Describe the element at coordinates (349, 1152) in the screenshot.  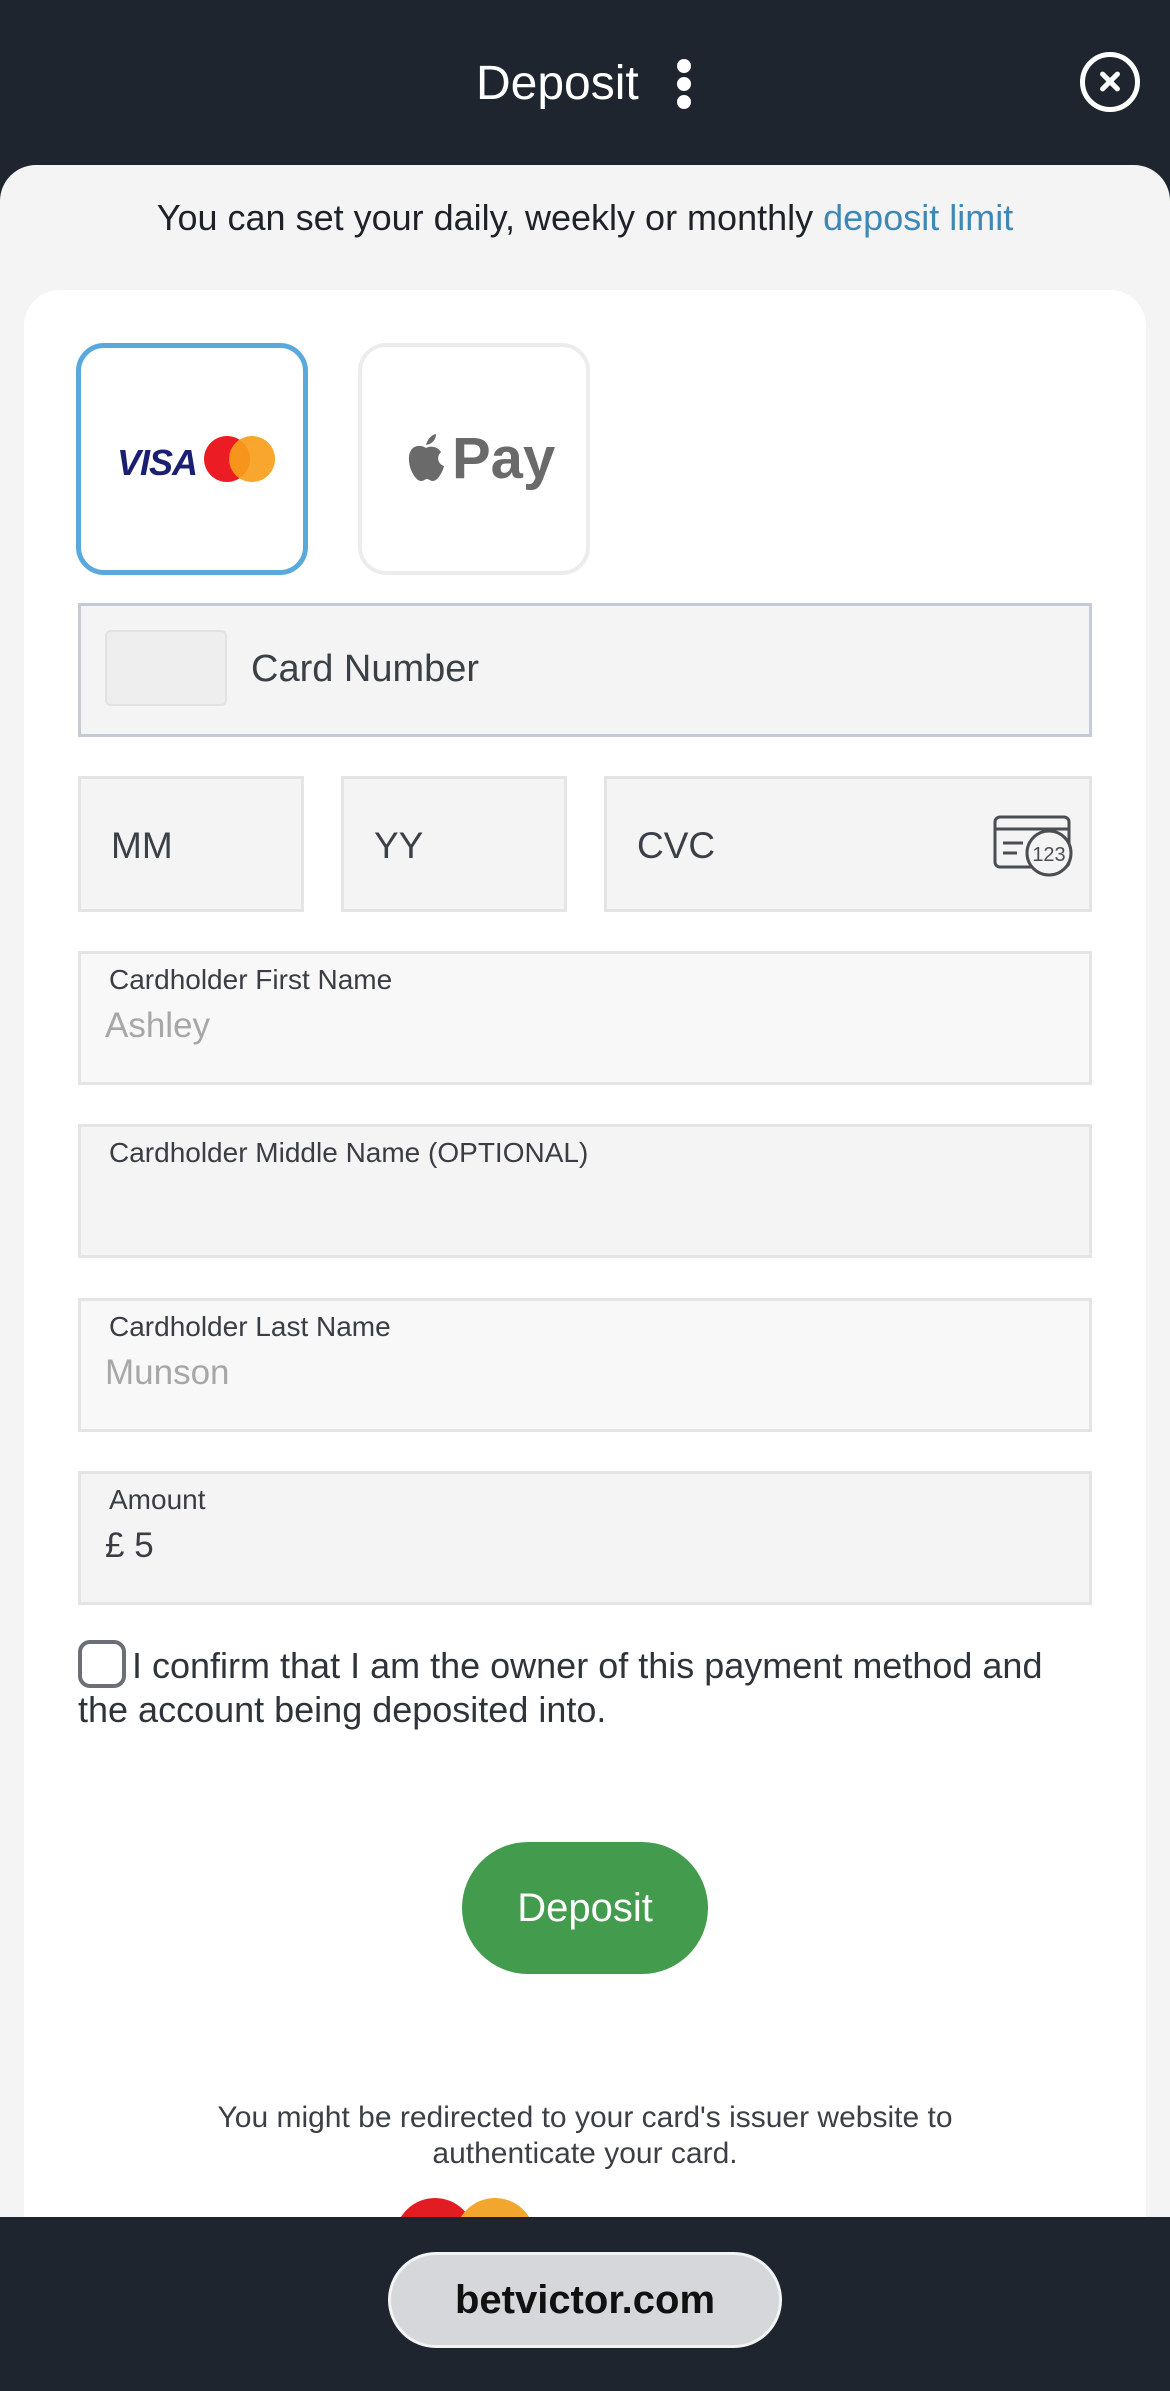
I see `middle-name-label: Cardholder Middle Name (OPTIONAL)` at that location.